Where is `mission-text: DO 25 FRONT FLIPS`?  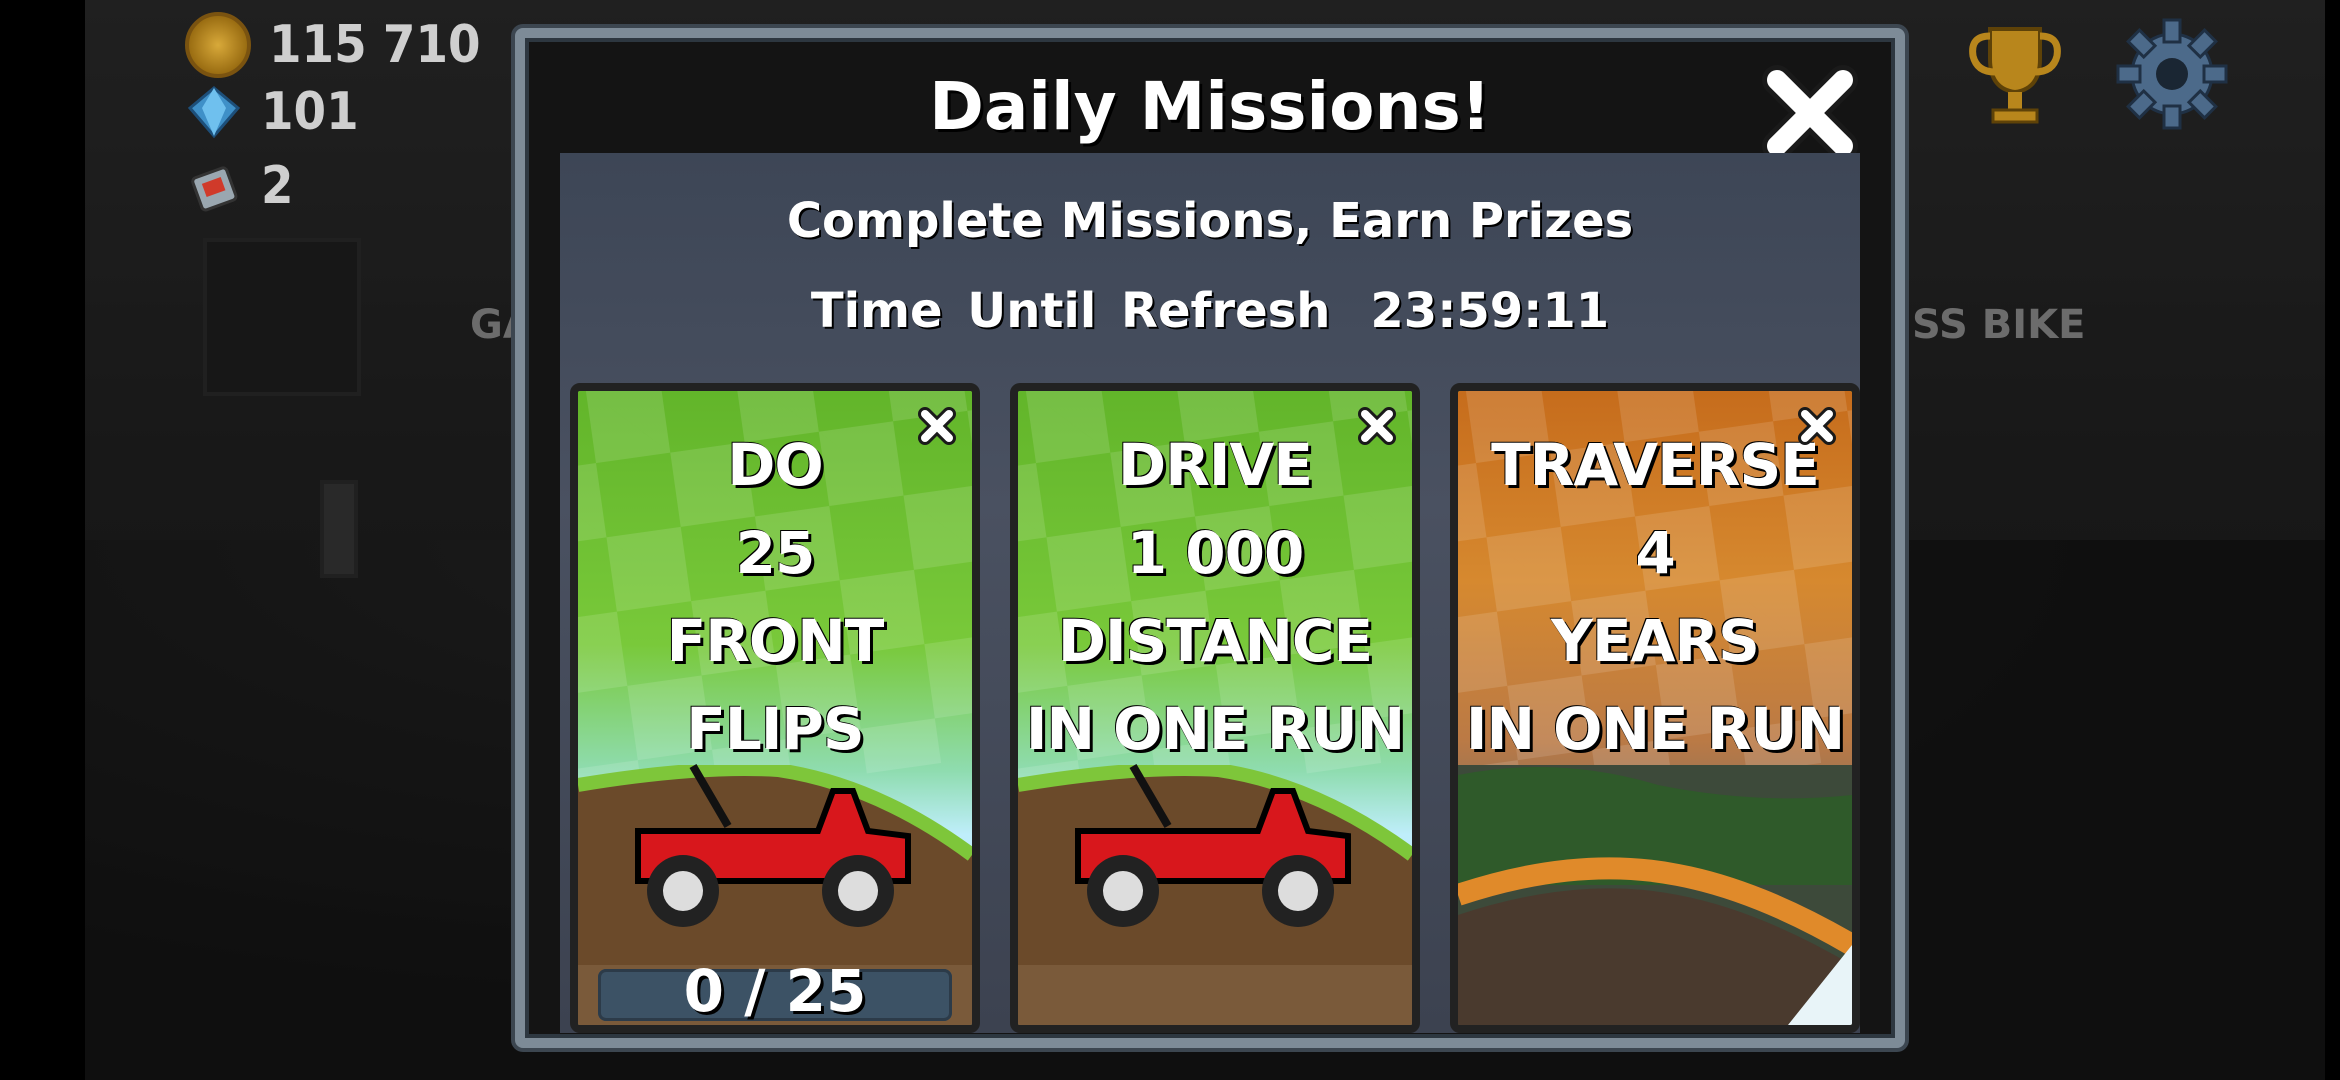
mission-text: DO 25 FRONT FLIPS is located at coordinates (775, 597).